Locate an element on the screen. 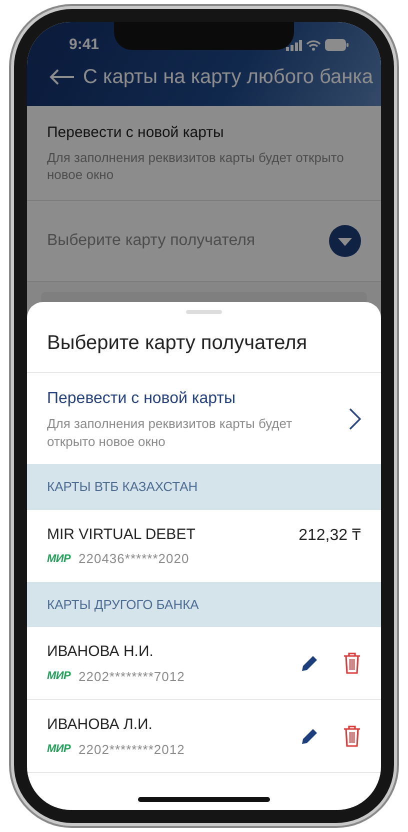 The width and height of the screenshot is (408, 832). status-time: 9:41 is located at coordinates (84, 44).